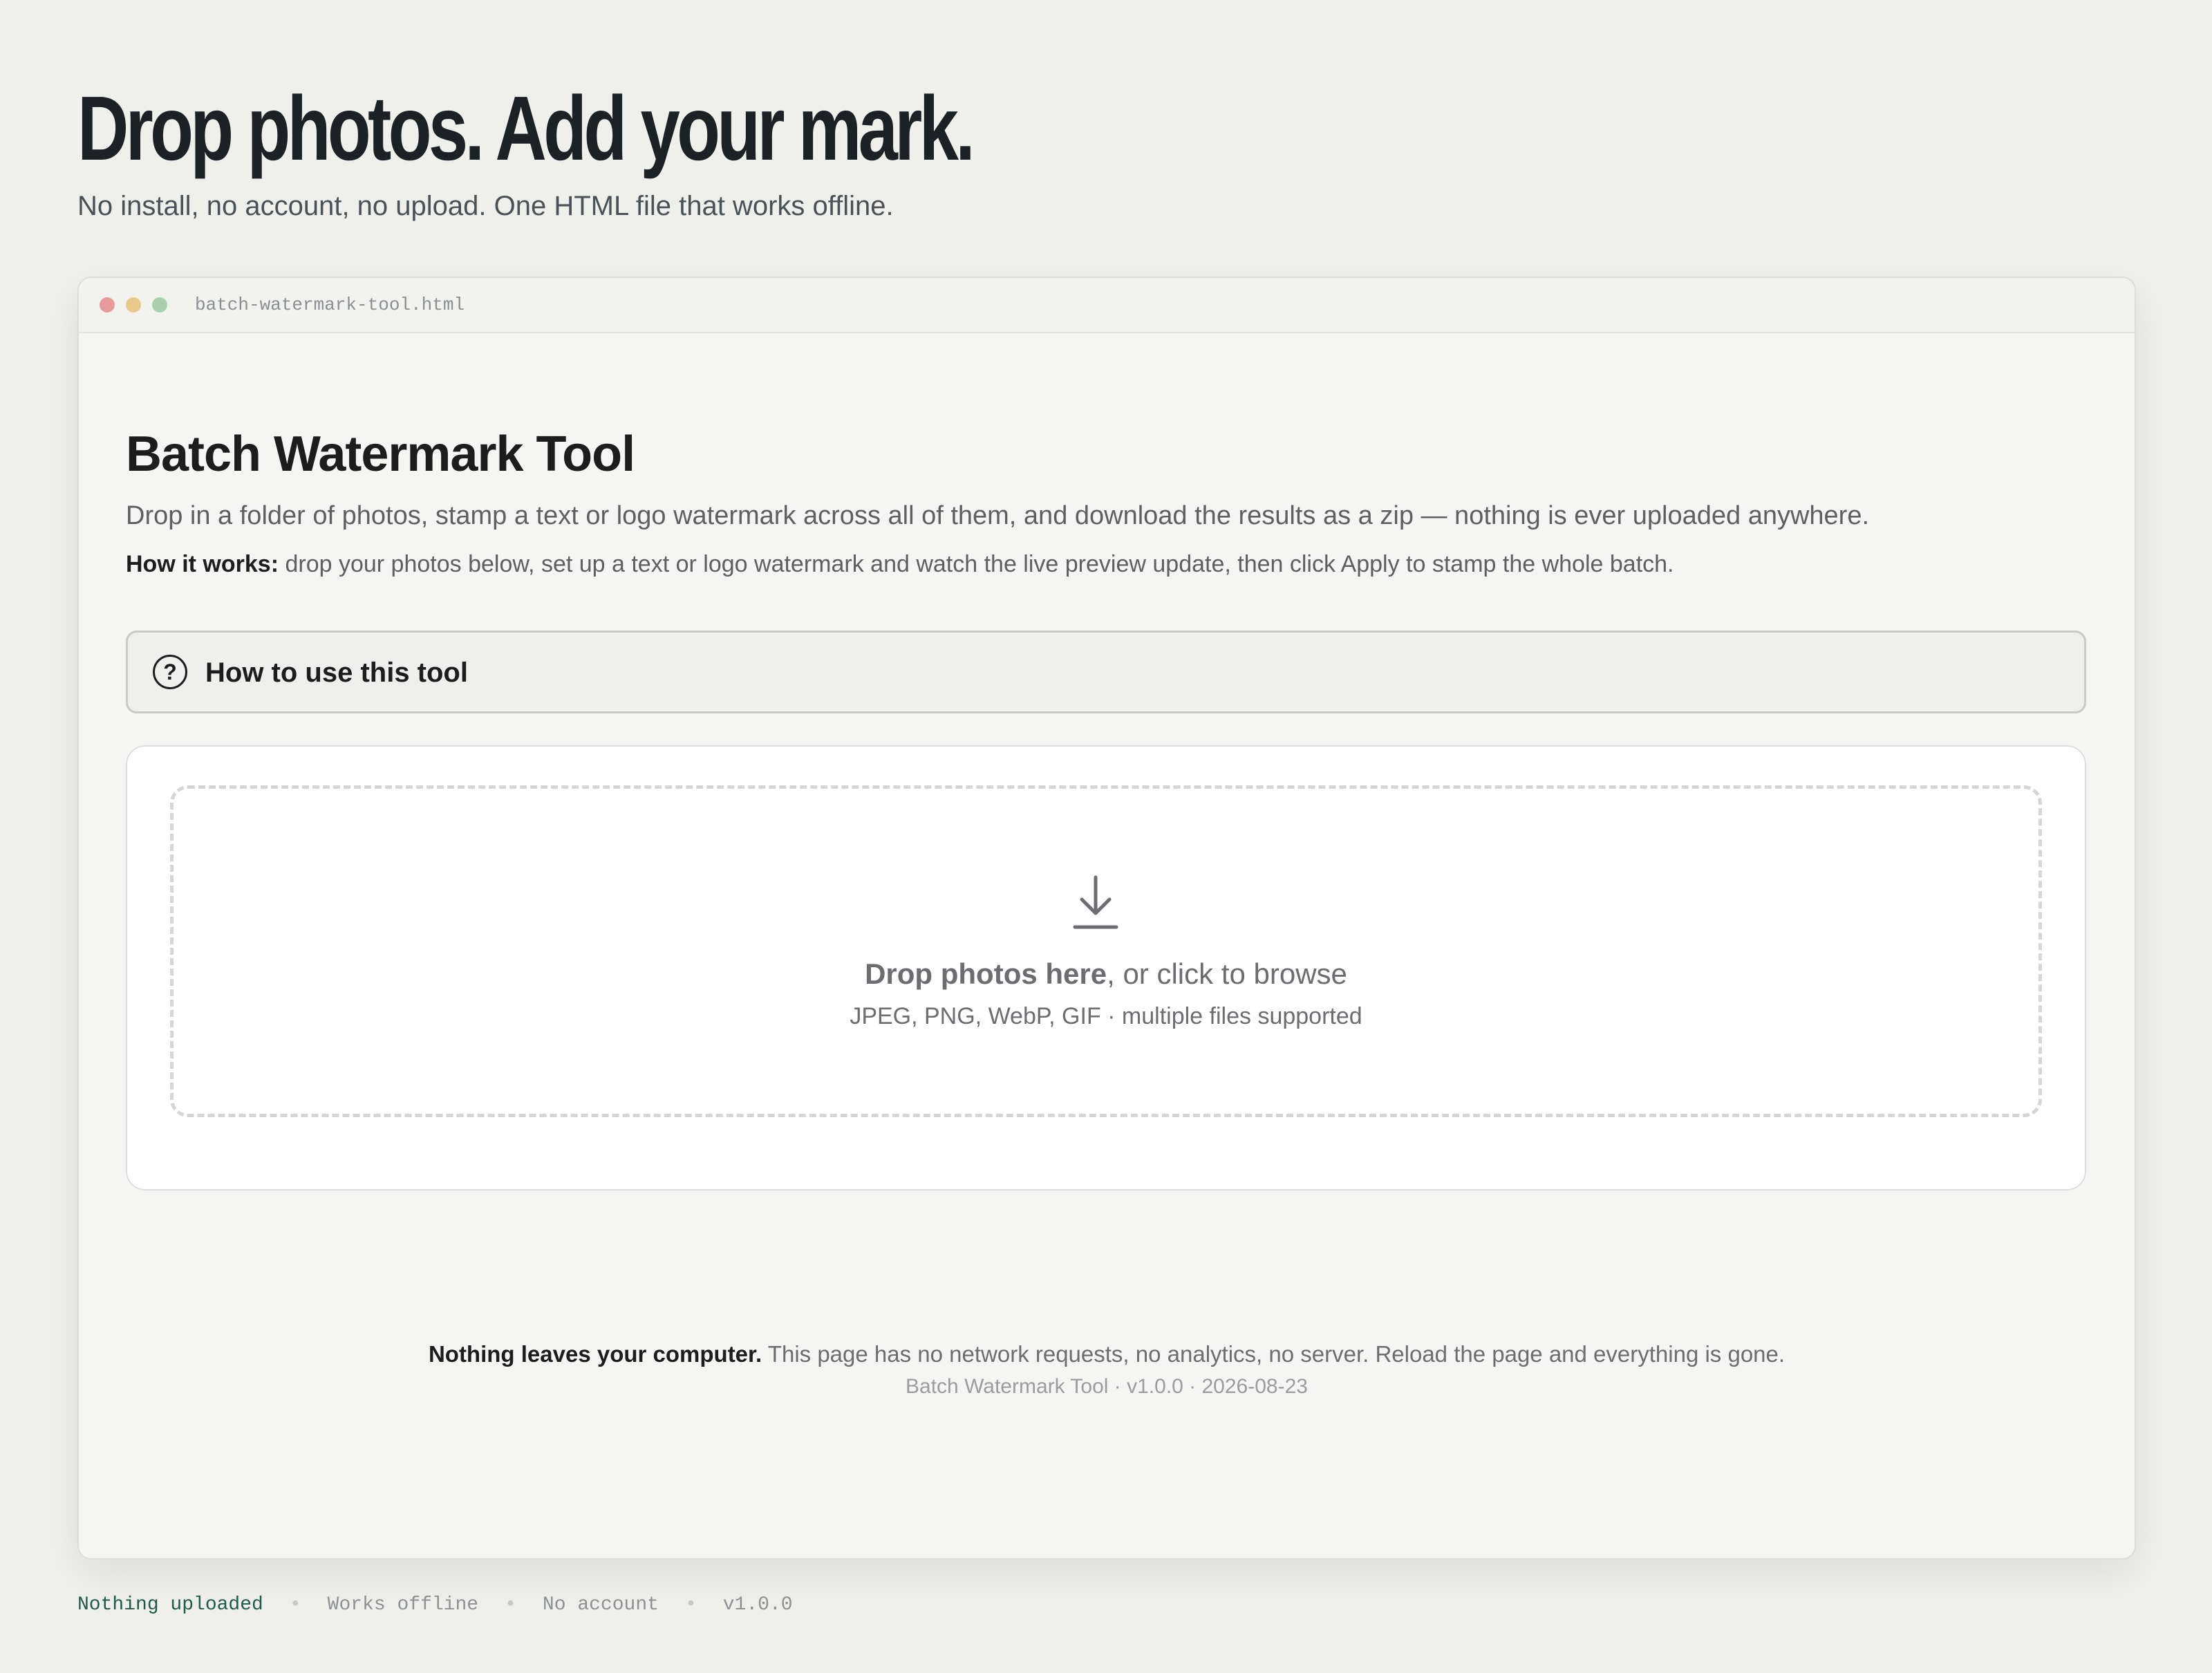 Image resolution: width=2212 pixels, height=1673 pixels. I want to click on download-arrow-icon, so click(1095, 902).